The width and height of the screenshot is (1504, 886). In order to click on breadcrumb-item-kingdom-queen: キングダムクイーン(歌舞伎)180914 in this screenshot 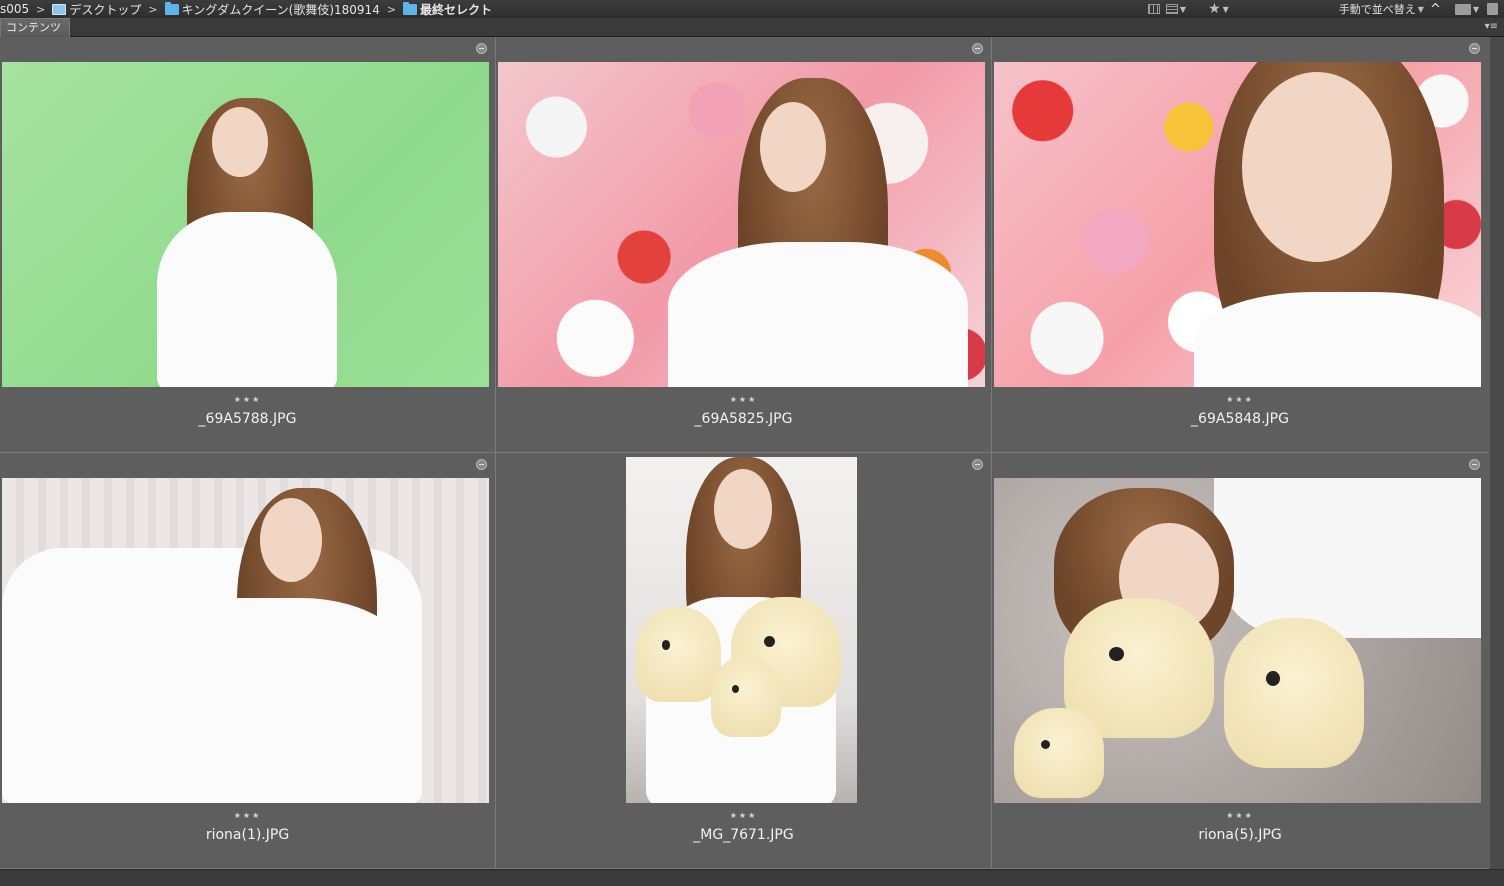, I will do `click(272, 9)`.